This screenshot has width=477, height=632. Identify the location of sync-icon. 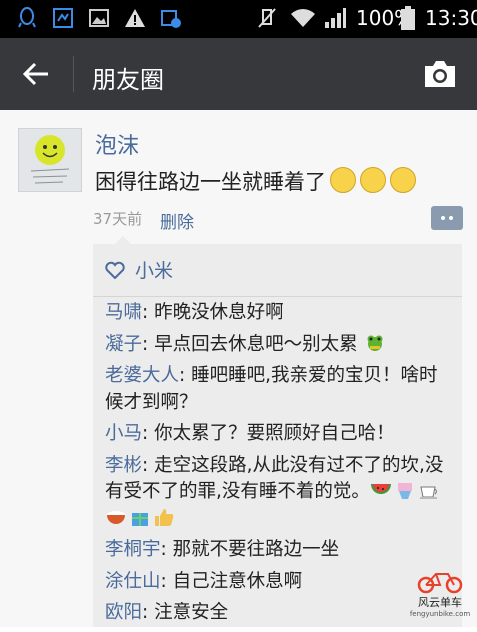
(63, 18).